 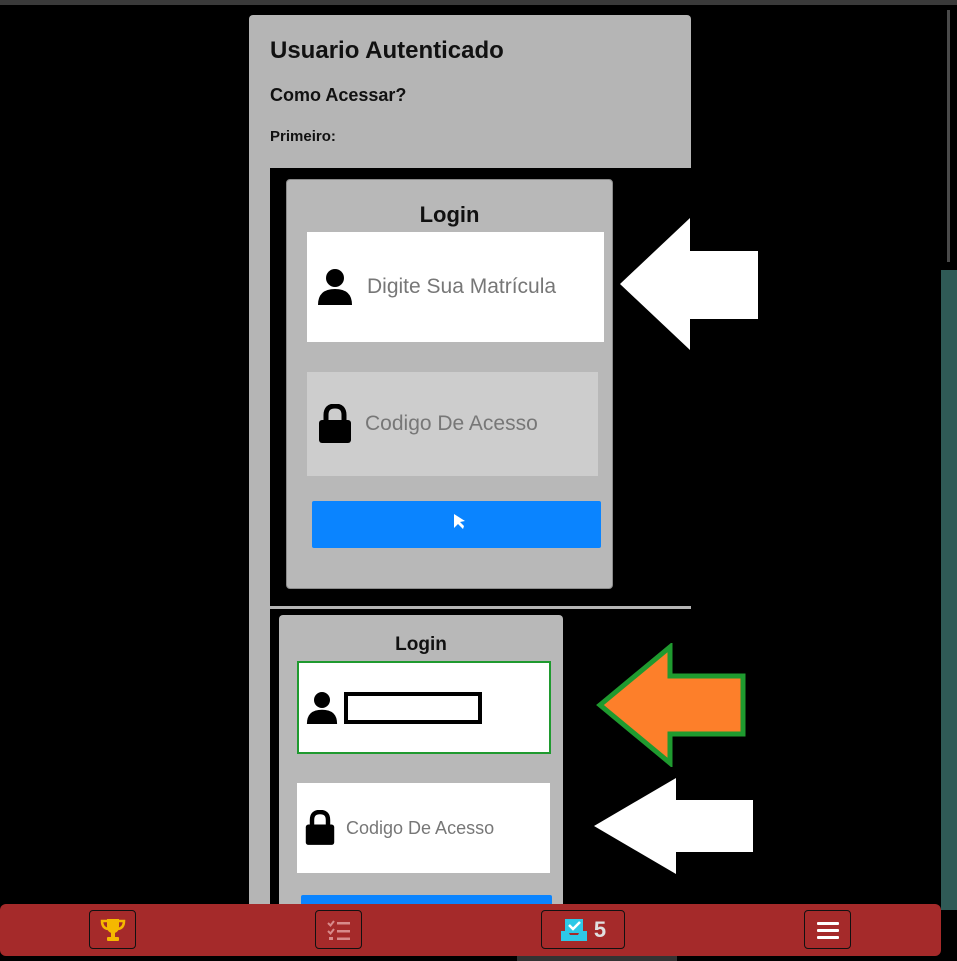 I want to click on checklist-icon, so click(x=338, y=929).